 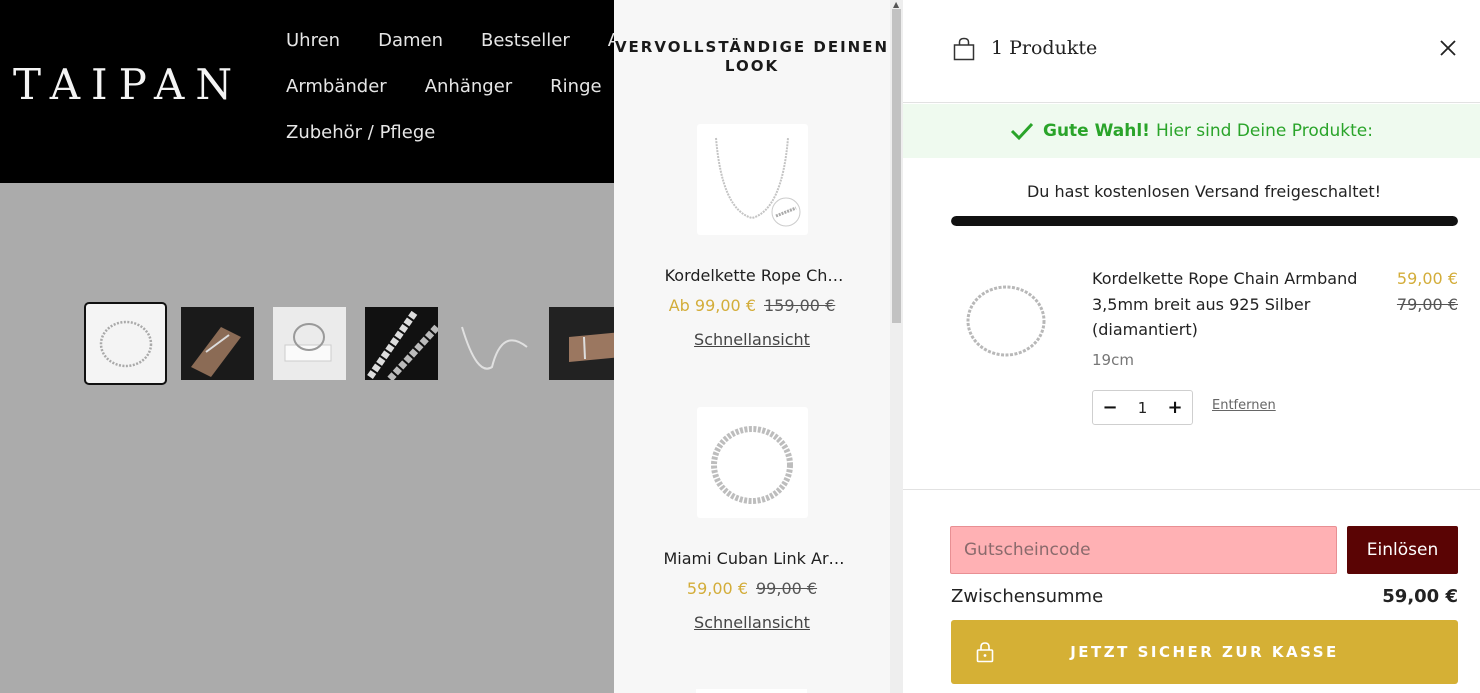 What do you see at coordinates (525, 53) in the screenshot?
I see `nav-item-bestseller: Bestseller` at bounding box center [525, 53].